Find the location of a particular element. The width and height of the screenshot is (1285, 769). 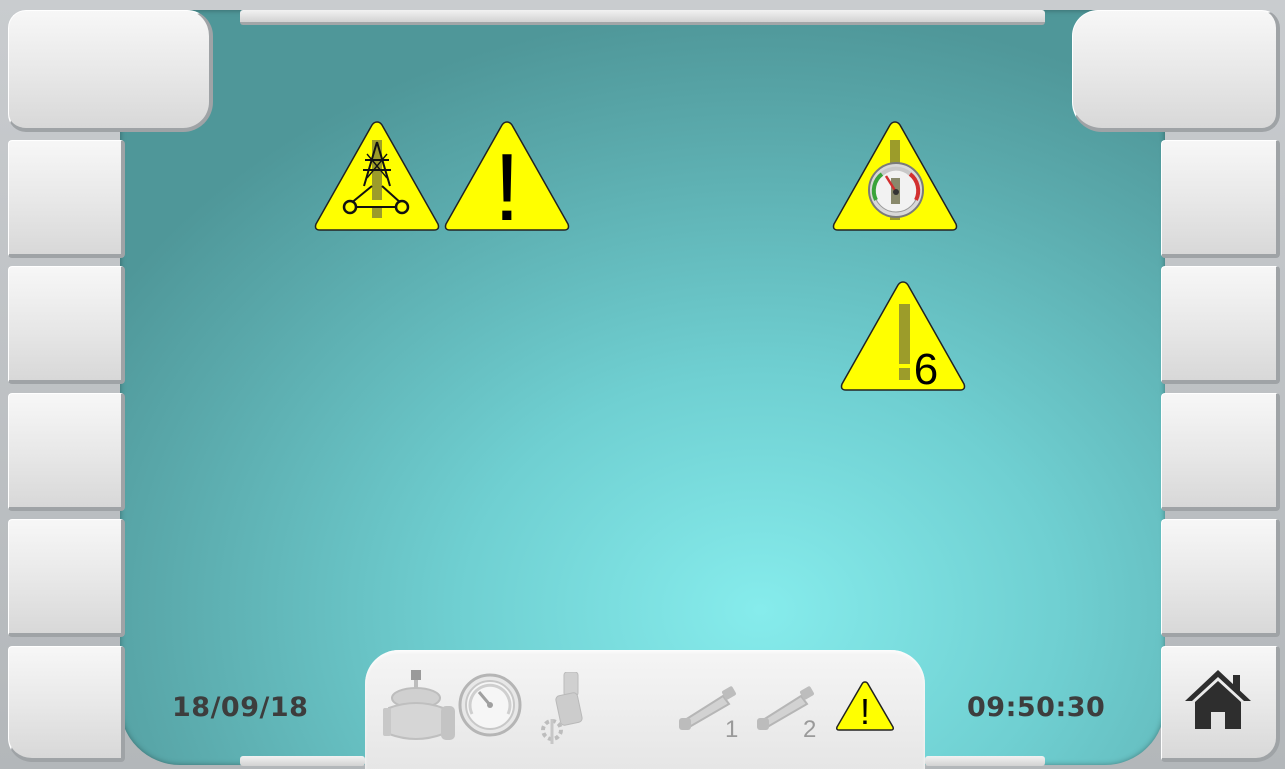

top-bezel-bar is located at coordinates (642, 17).